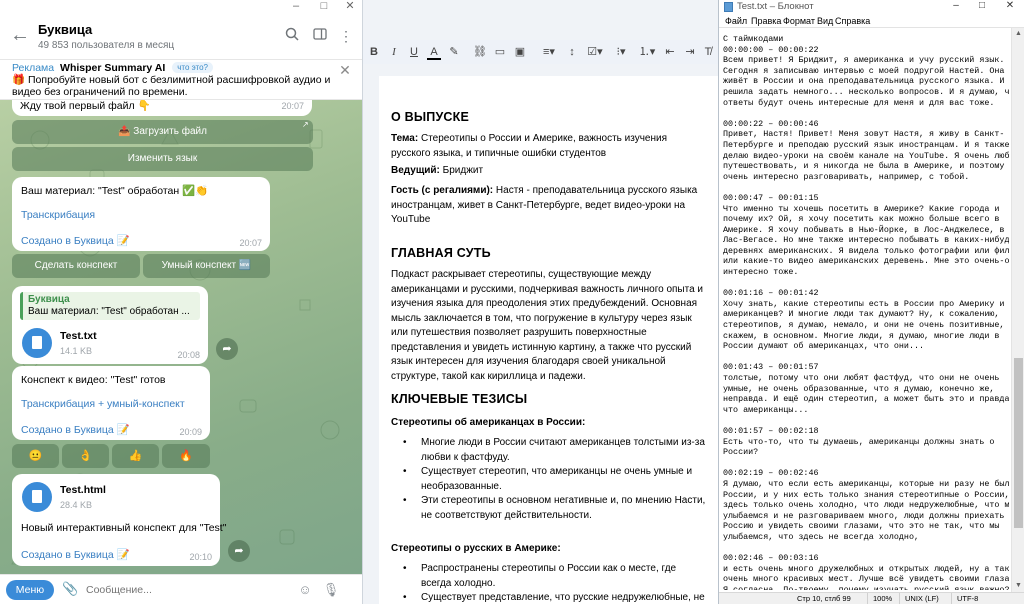 This screenshot has width=1024, height=604. Describe the element at coordinates (76, 266) in the screenshot. I see `make-summary-button: Сделать конспект` at that location.